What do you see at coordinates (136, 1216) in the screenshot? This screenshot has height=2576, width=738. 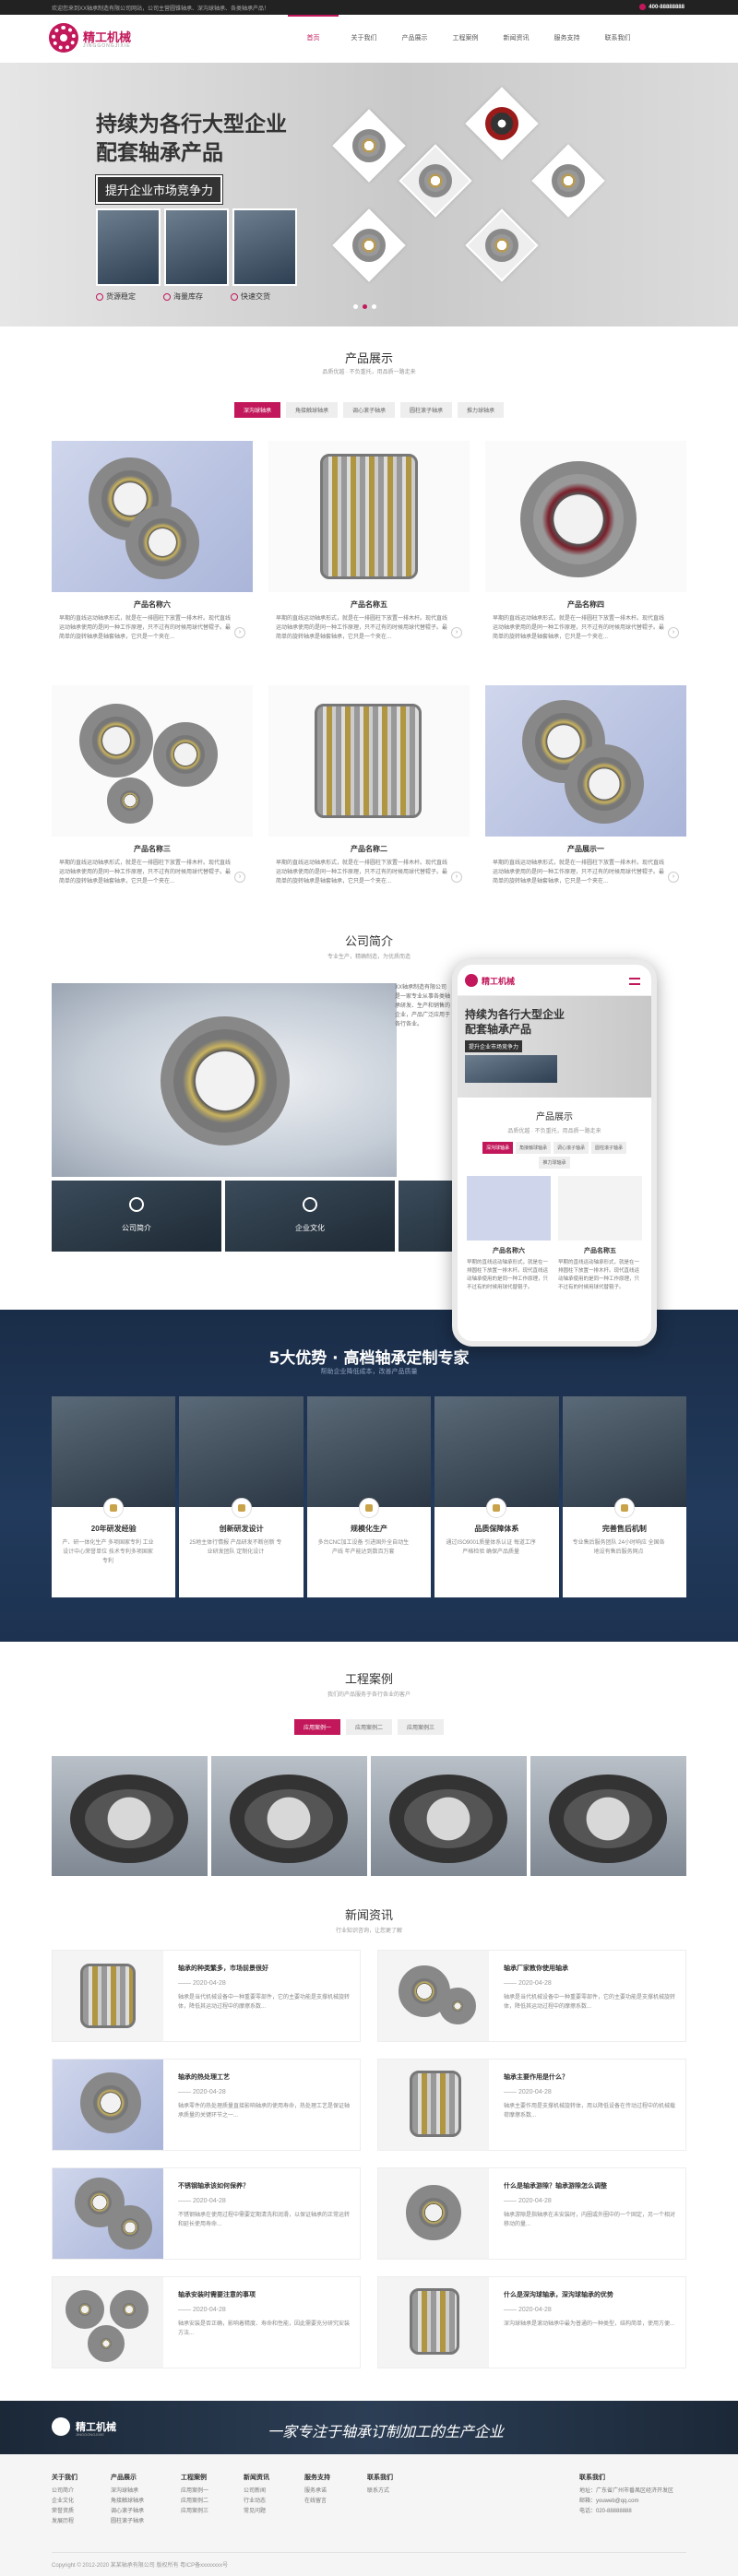 I see `tile-company-profile: 公司简介` at bounding box center [136, 1216].